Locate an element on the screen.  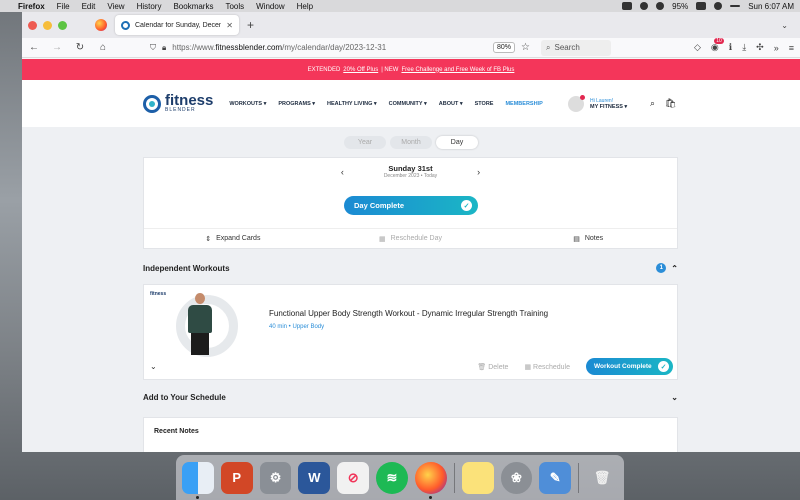
finder-app-icon is located at coordinates (198, 480).